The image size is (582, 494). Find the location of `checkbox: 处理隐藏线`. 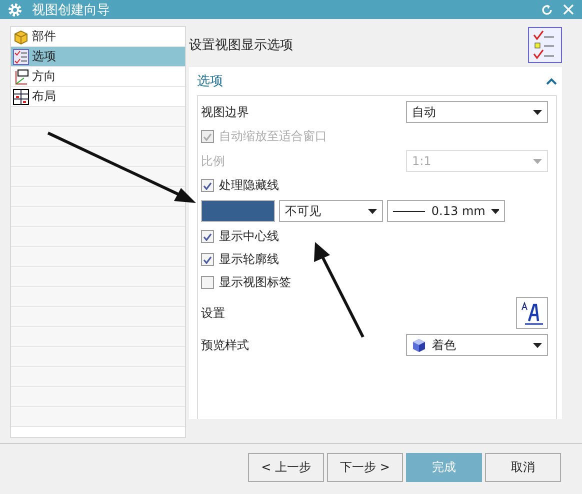

checkbox: 处理隐藏线 is located at coordinates (240, 185).